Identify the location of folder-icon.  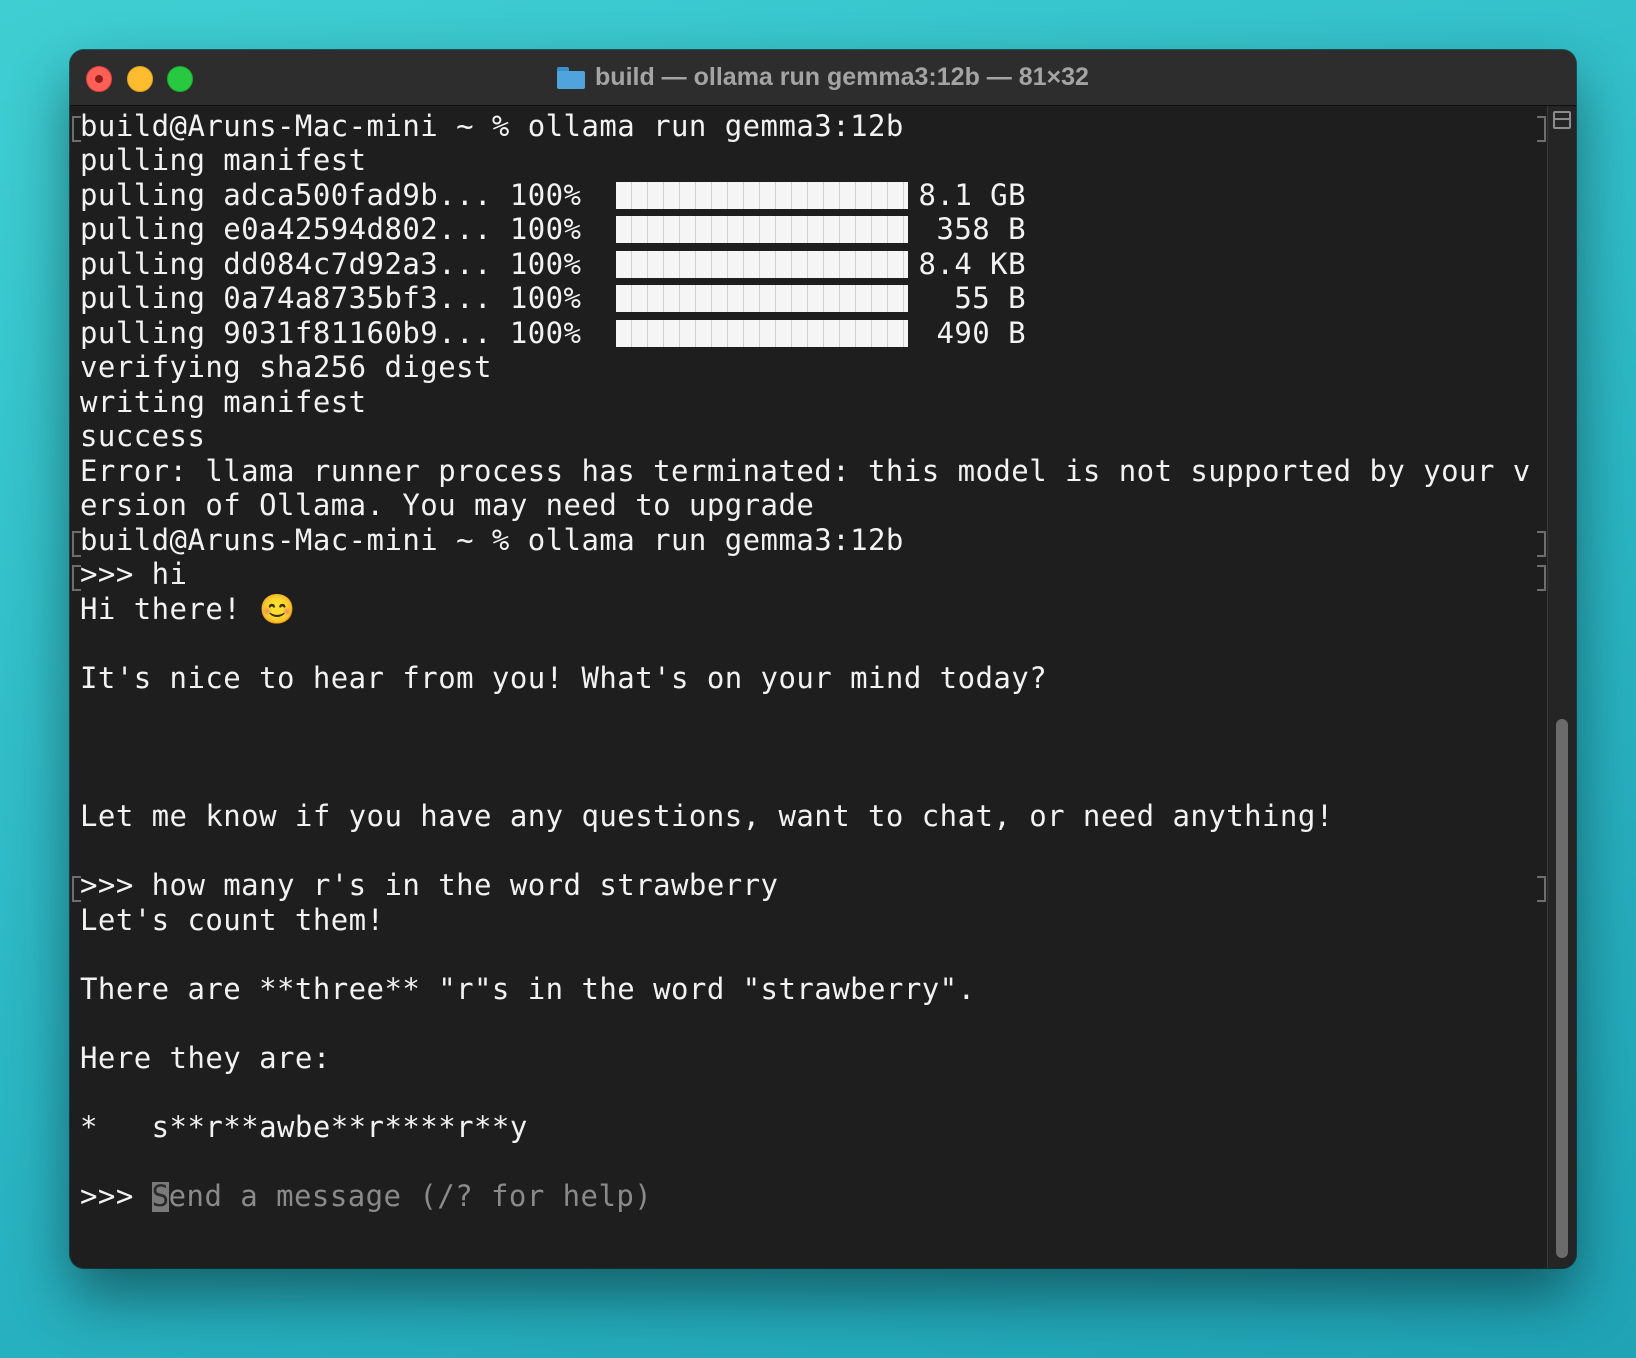
(571, 77).